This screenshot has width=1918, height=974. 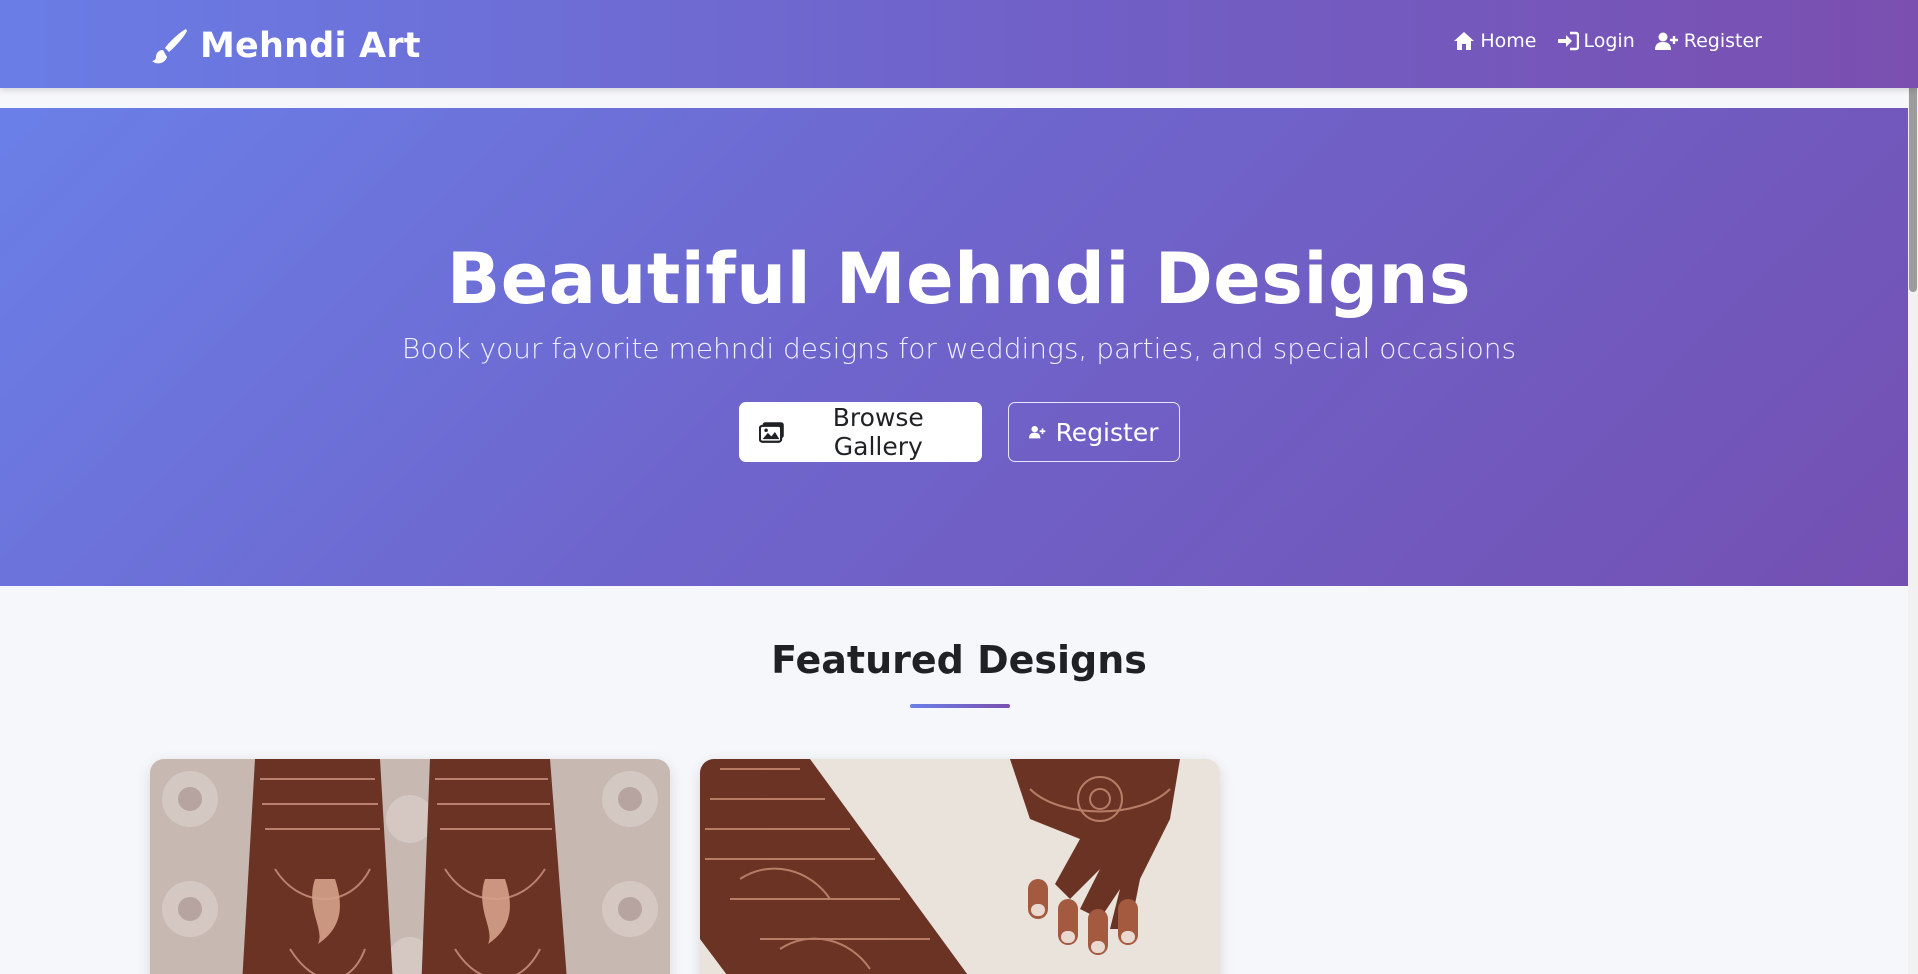 I want to click on hero-register-button: Register, so click(x=1093, y=432).